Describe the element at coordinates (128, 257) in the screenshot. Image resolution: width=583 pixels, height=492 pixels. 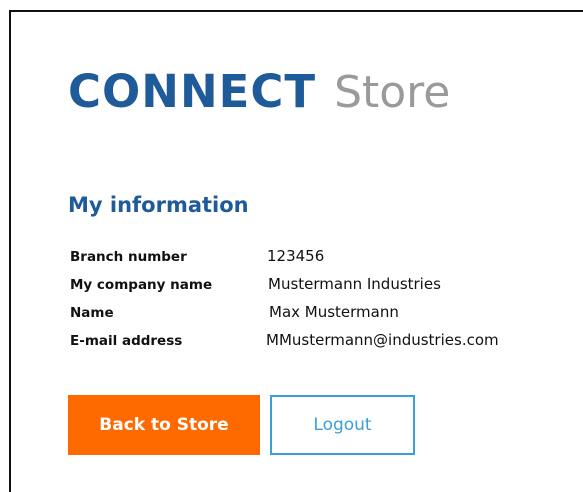
I see `branch-number-label: Branch number` at that location.